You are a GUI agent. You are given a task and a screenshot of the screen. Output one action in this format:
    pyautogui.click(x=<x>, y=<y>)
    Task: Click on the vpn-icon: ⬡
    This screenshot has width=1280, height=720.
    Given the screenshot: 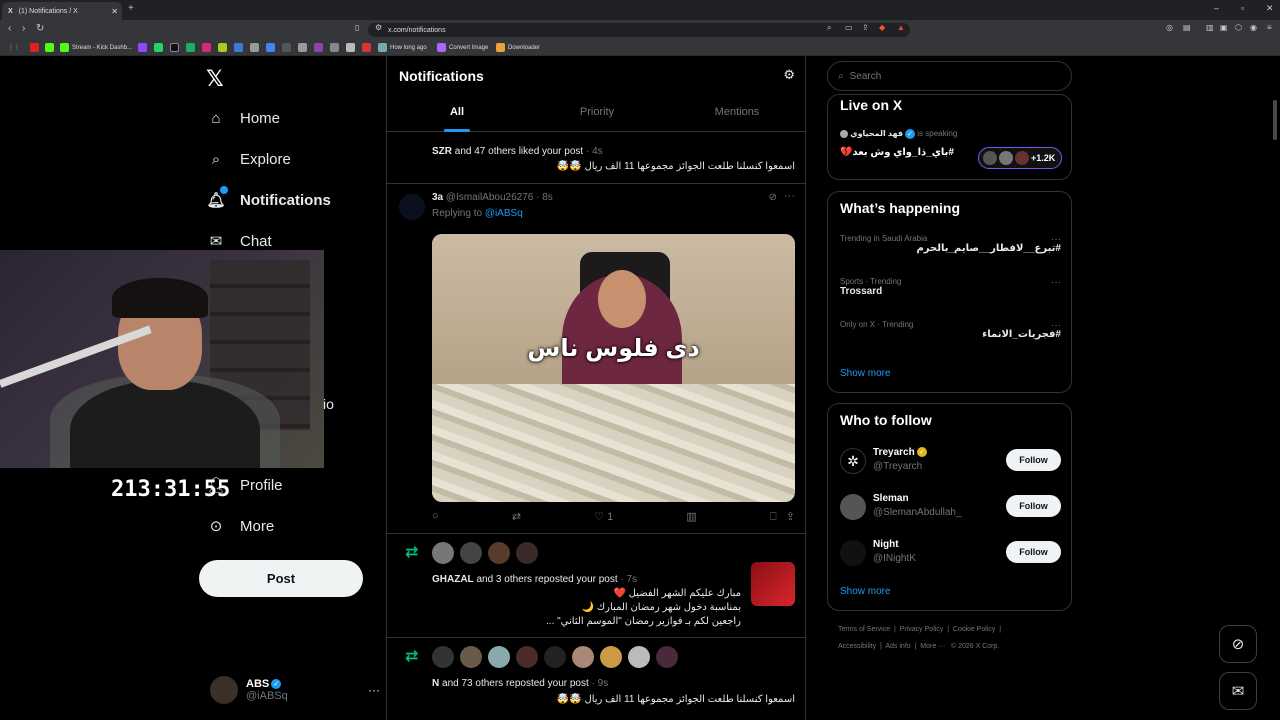 What is the action you would take?
    pyautogui.click(x=1238, y=27)
    